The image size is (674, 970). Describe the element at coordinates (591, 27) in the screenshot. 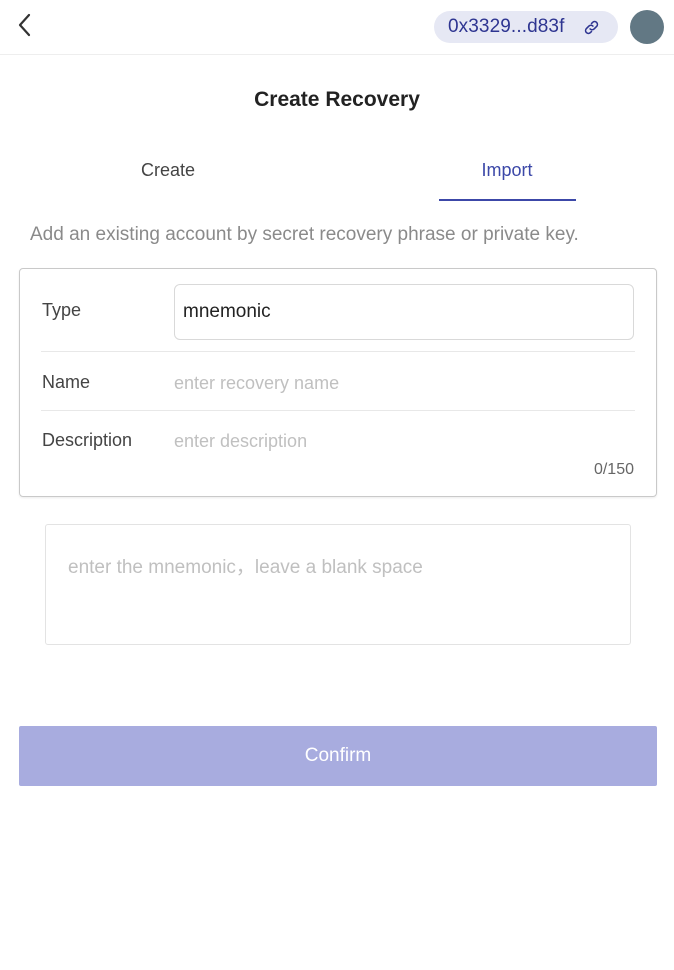

I see `link-icon` at that location.